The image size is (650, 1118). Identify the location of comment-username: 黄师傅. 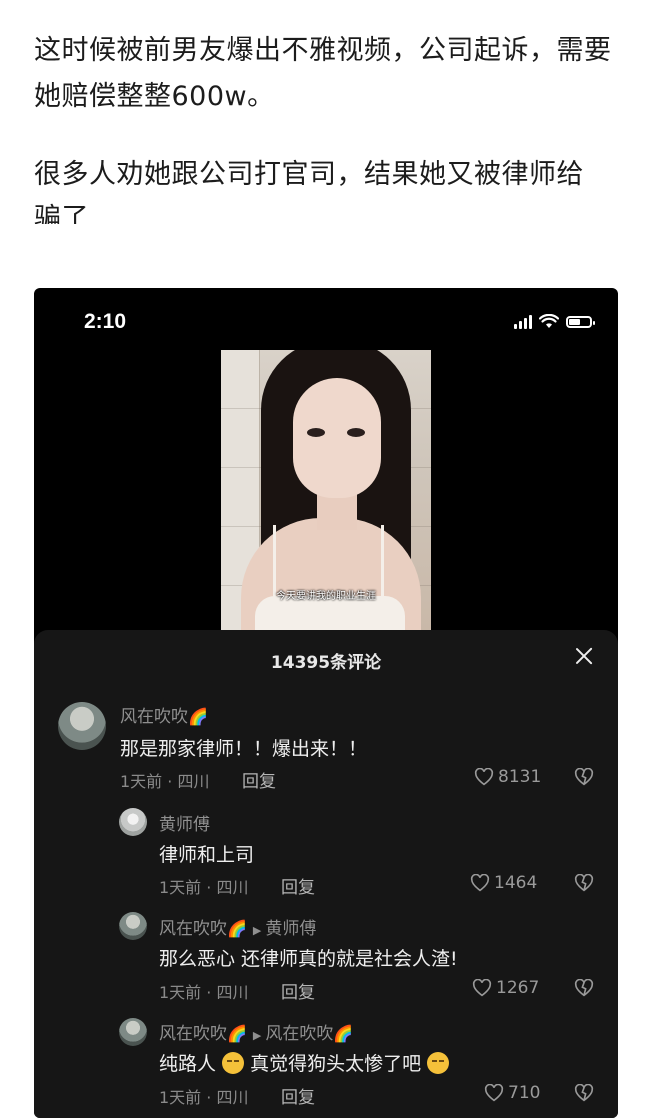
(184, 822).